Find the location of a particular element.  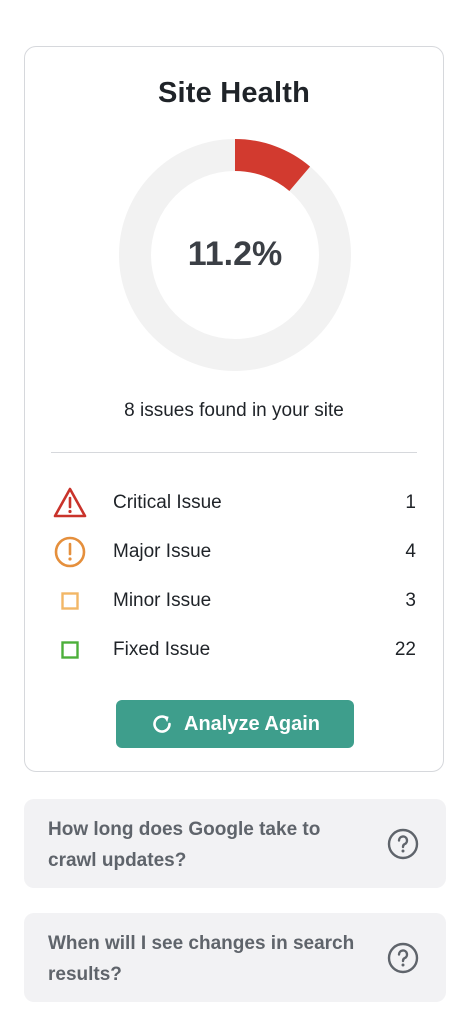

issues-summary: 8 issues found in your site is located at coordinates (234, 410).